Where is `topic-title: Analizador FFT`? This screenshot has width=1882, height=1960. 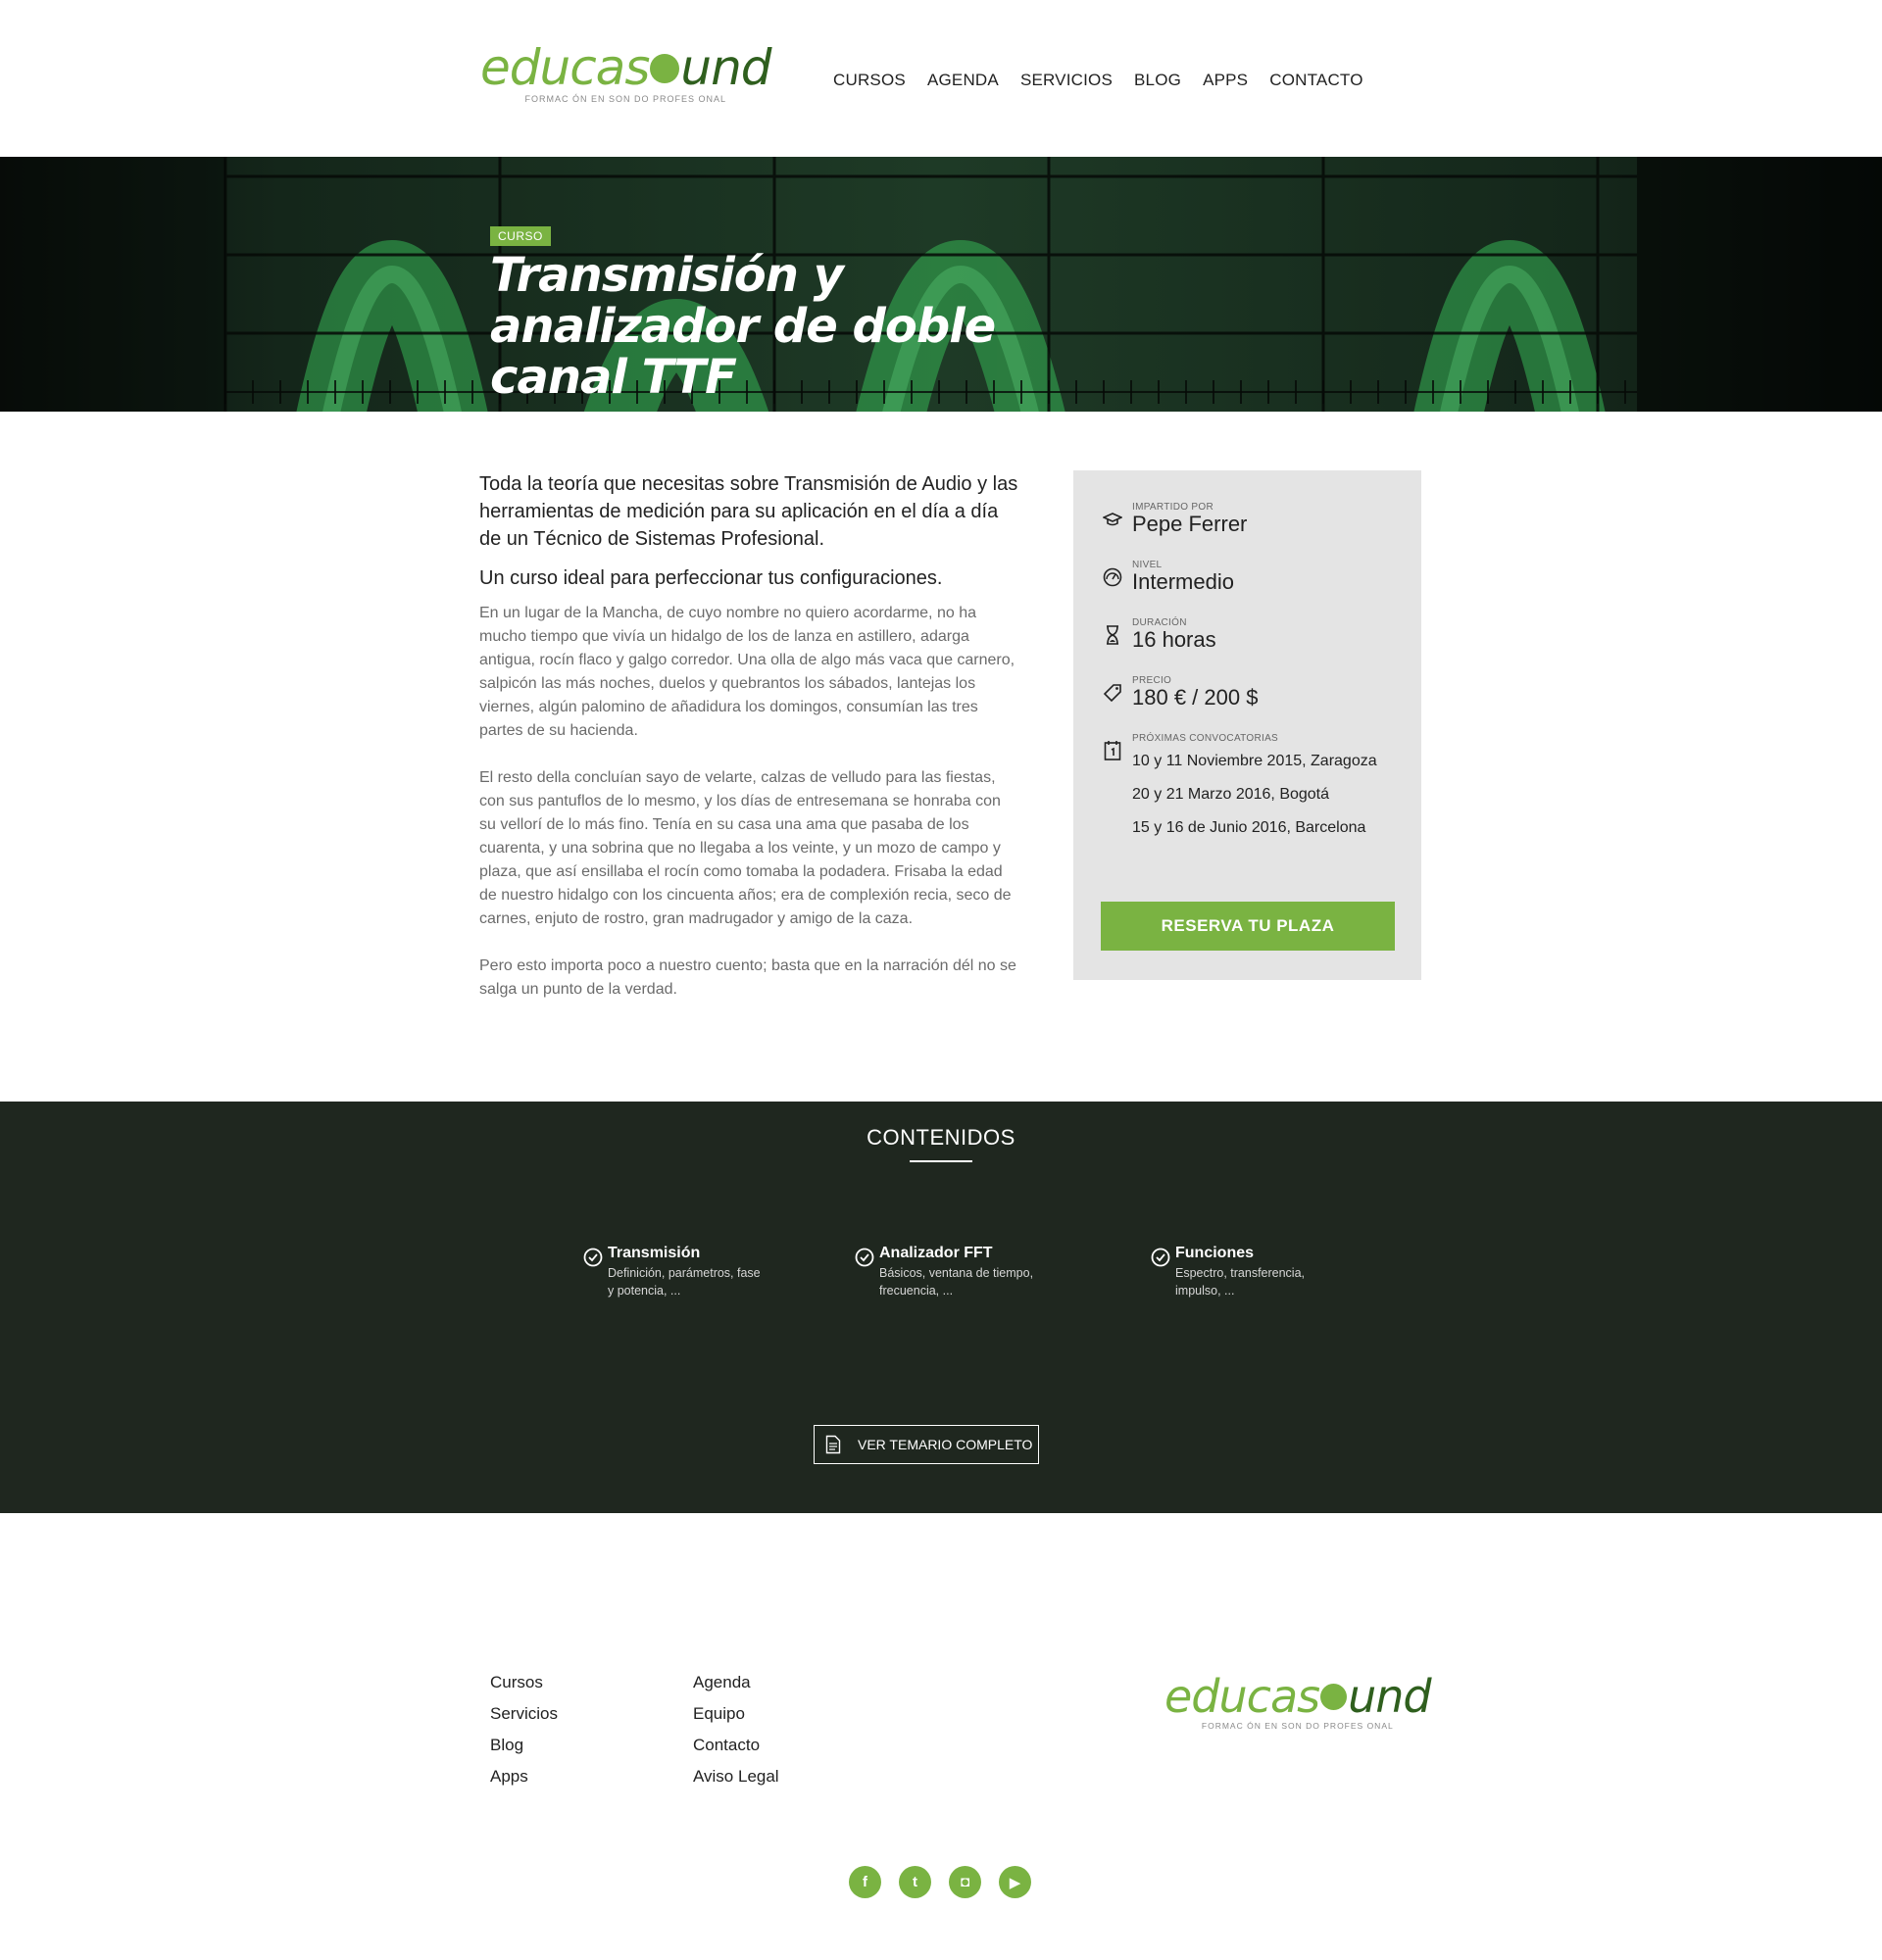 topic-title: Analizador FFT is located at coordinates (936, 1253).